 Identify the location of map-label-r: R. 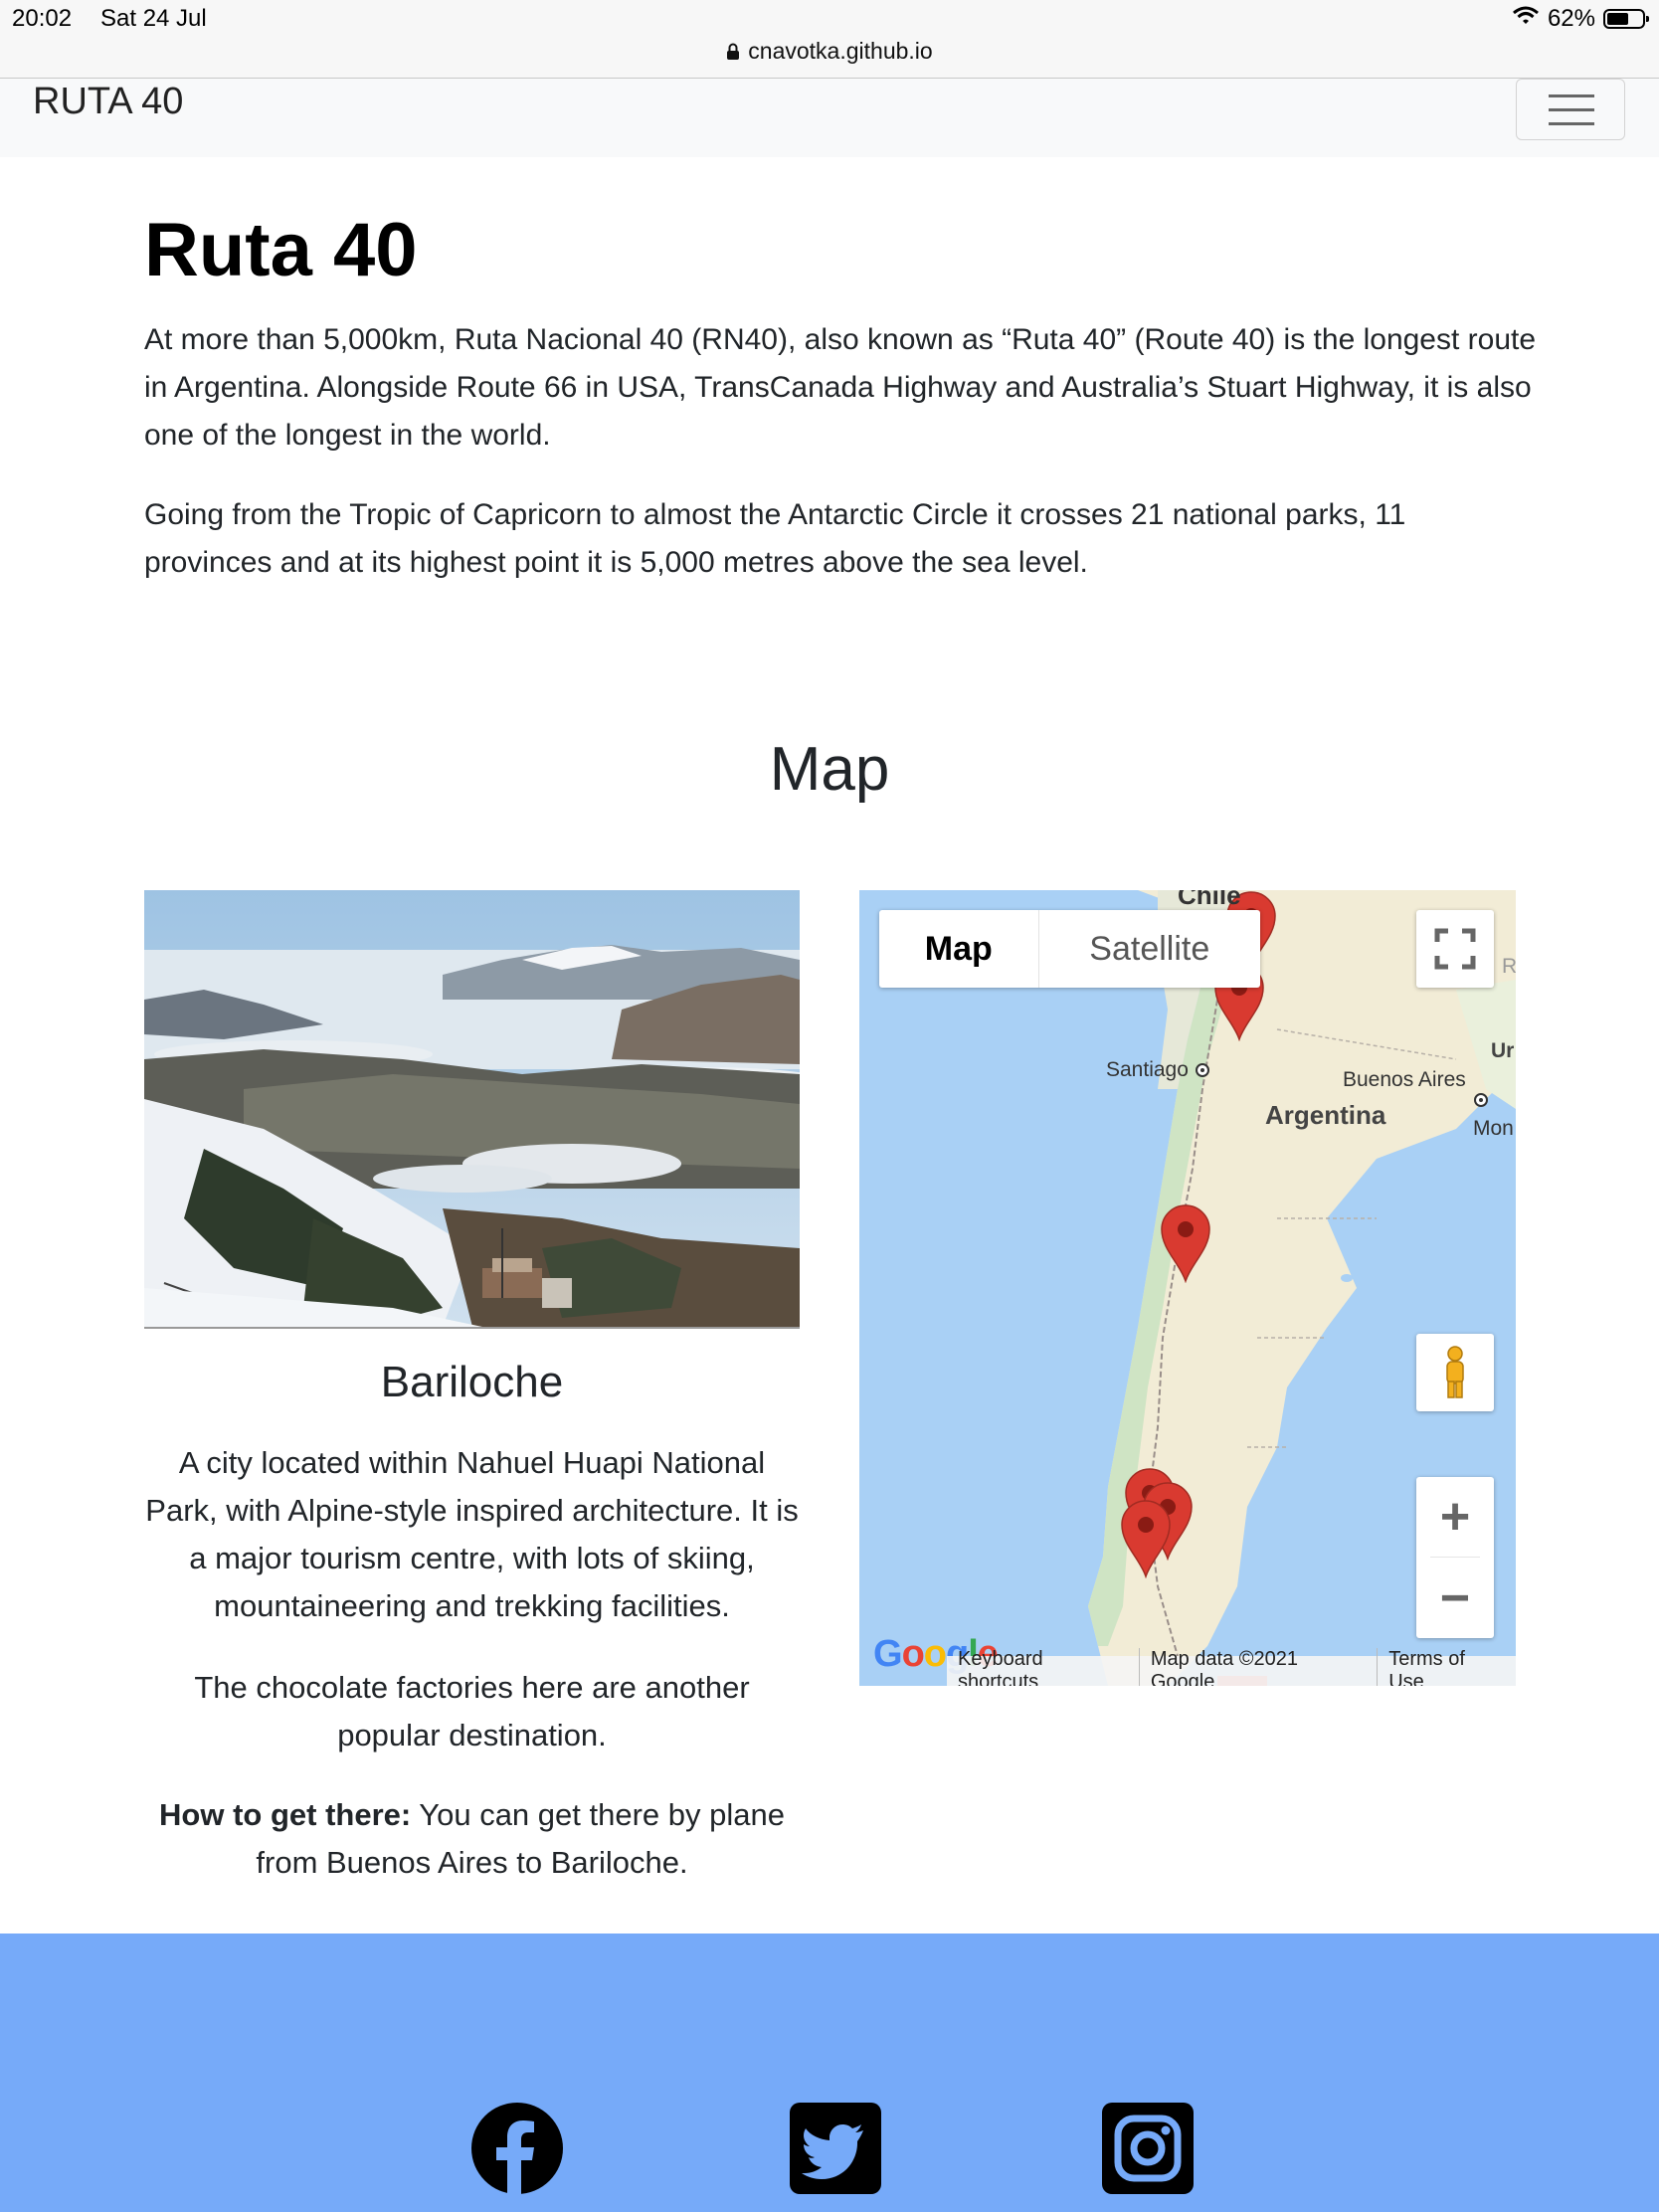
(1509, 966).